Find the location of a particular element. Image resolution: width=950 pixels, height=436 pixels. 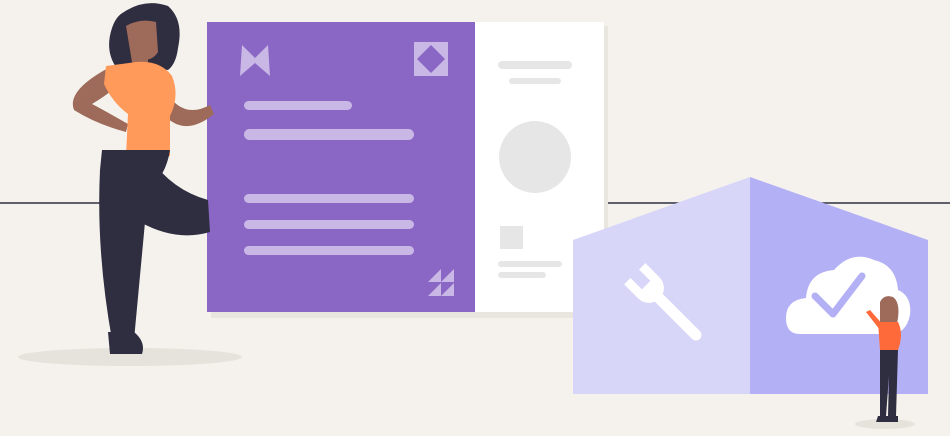

leg-bent is located at coordinates (175, 197).